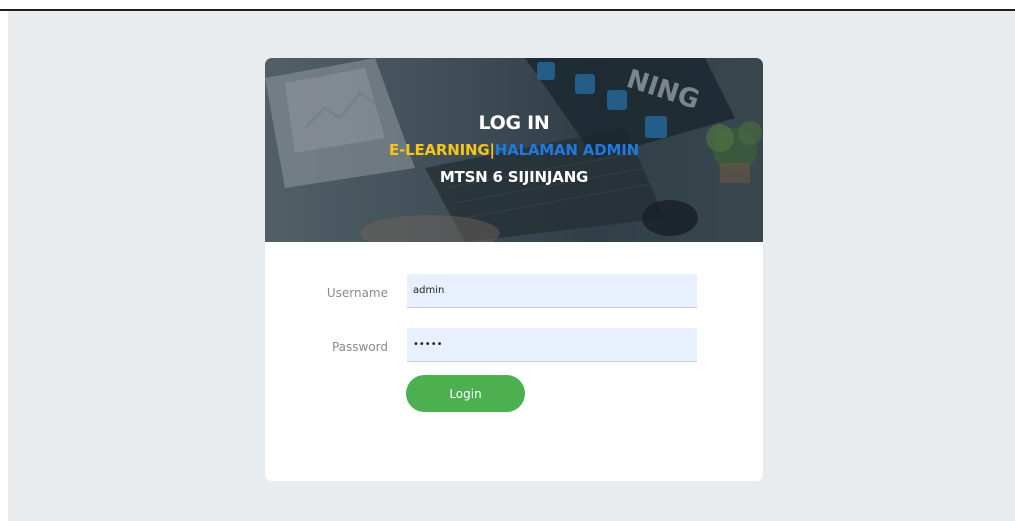 This screenshot has width=1015, height=521. Describe the element at coordinates (357, 293) in the screenshot. I see `username-label: Username` at that location.